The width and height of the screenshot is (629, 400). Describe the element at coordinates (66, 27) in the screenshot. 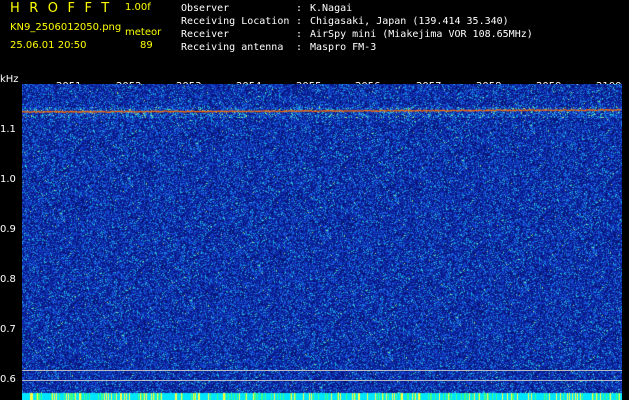

I see `filename-label: KN9_2506012050.png` at that location.